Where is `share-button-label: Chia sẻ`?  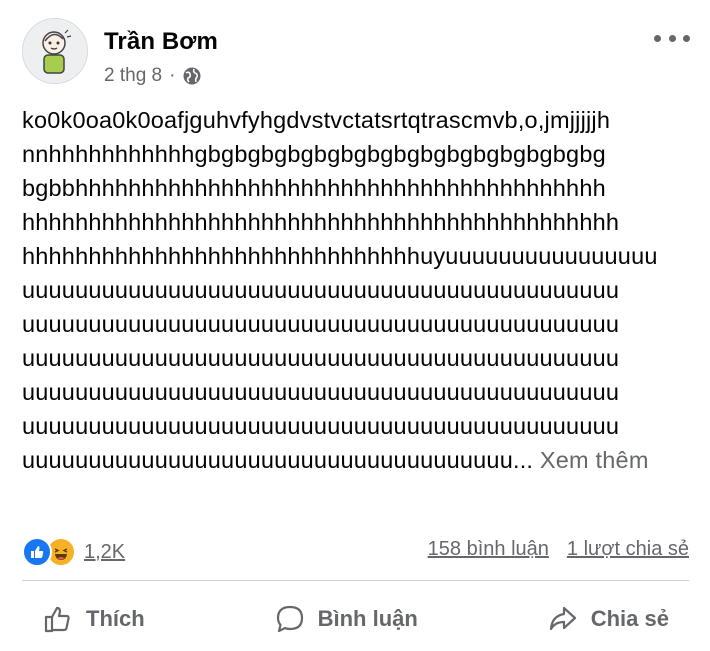
share-button-label: Chia sẻ is located at coordinates (629, 618).